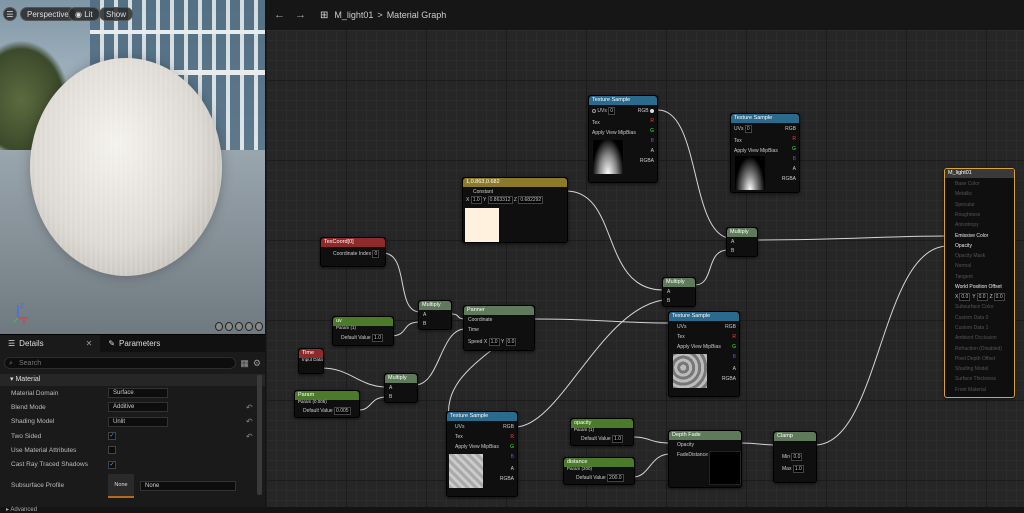 This screenshot has height=513, width=1024. I want to click on node-clamp: Clamp Min 0.0 Max 1.0, so click(795, 457).